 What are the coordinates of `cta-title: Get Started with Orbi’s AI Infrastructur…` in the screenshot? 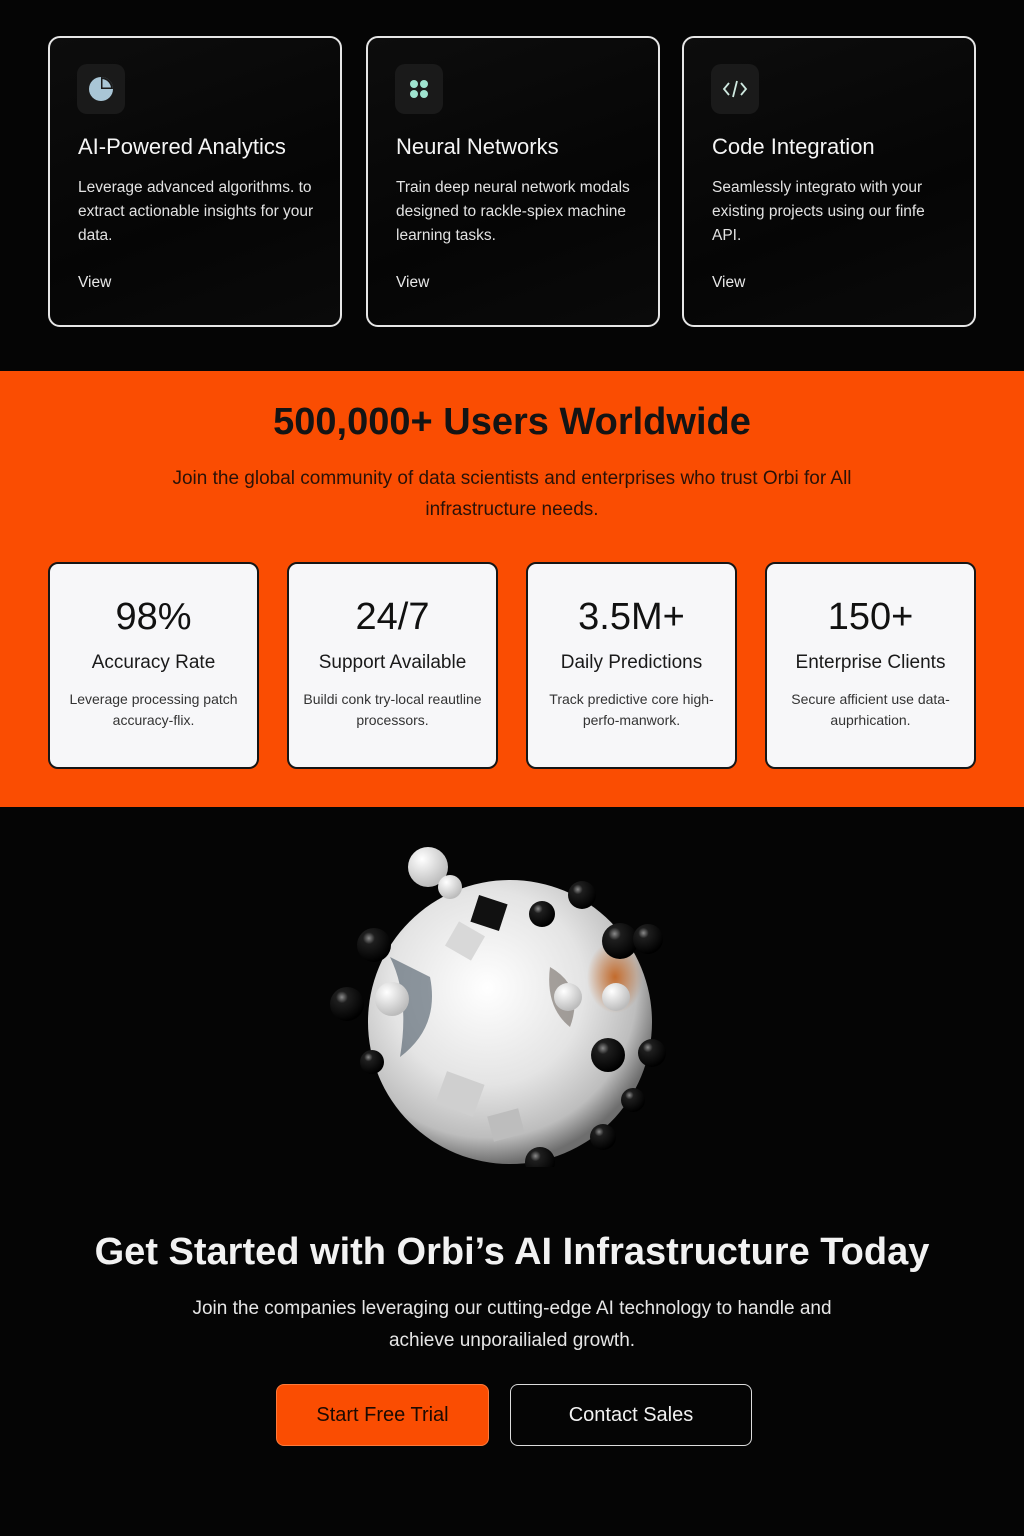 It's located at (512, 1252).